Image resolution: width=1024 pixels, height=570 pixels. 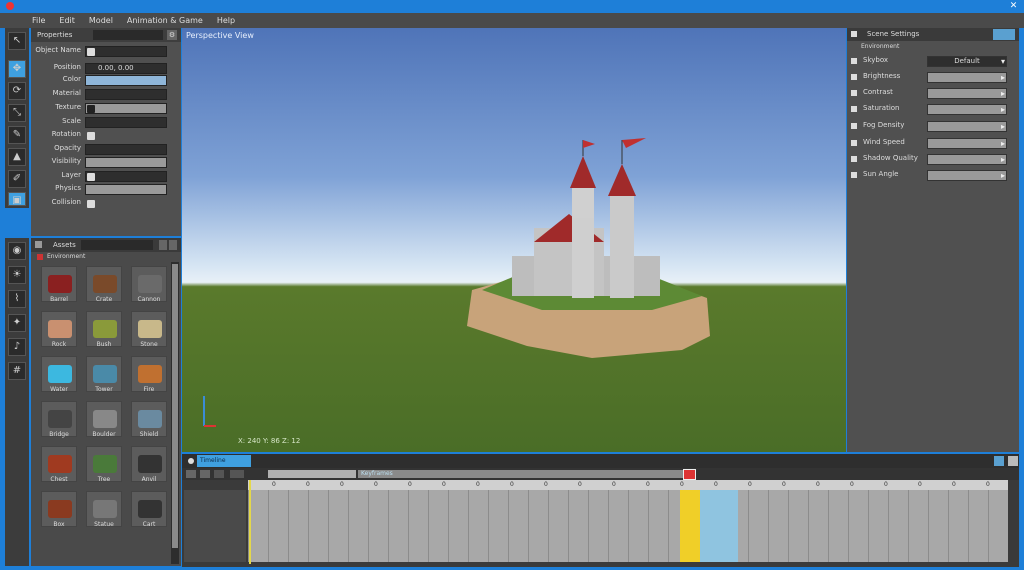 What do you see at coordinates (59, 299) in the screenshot?
I see `asset-label: Barrel` at bounding box center [59, 299].